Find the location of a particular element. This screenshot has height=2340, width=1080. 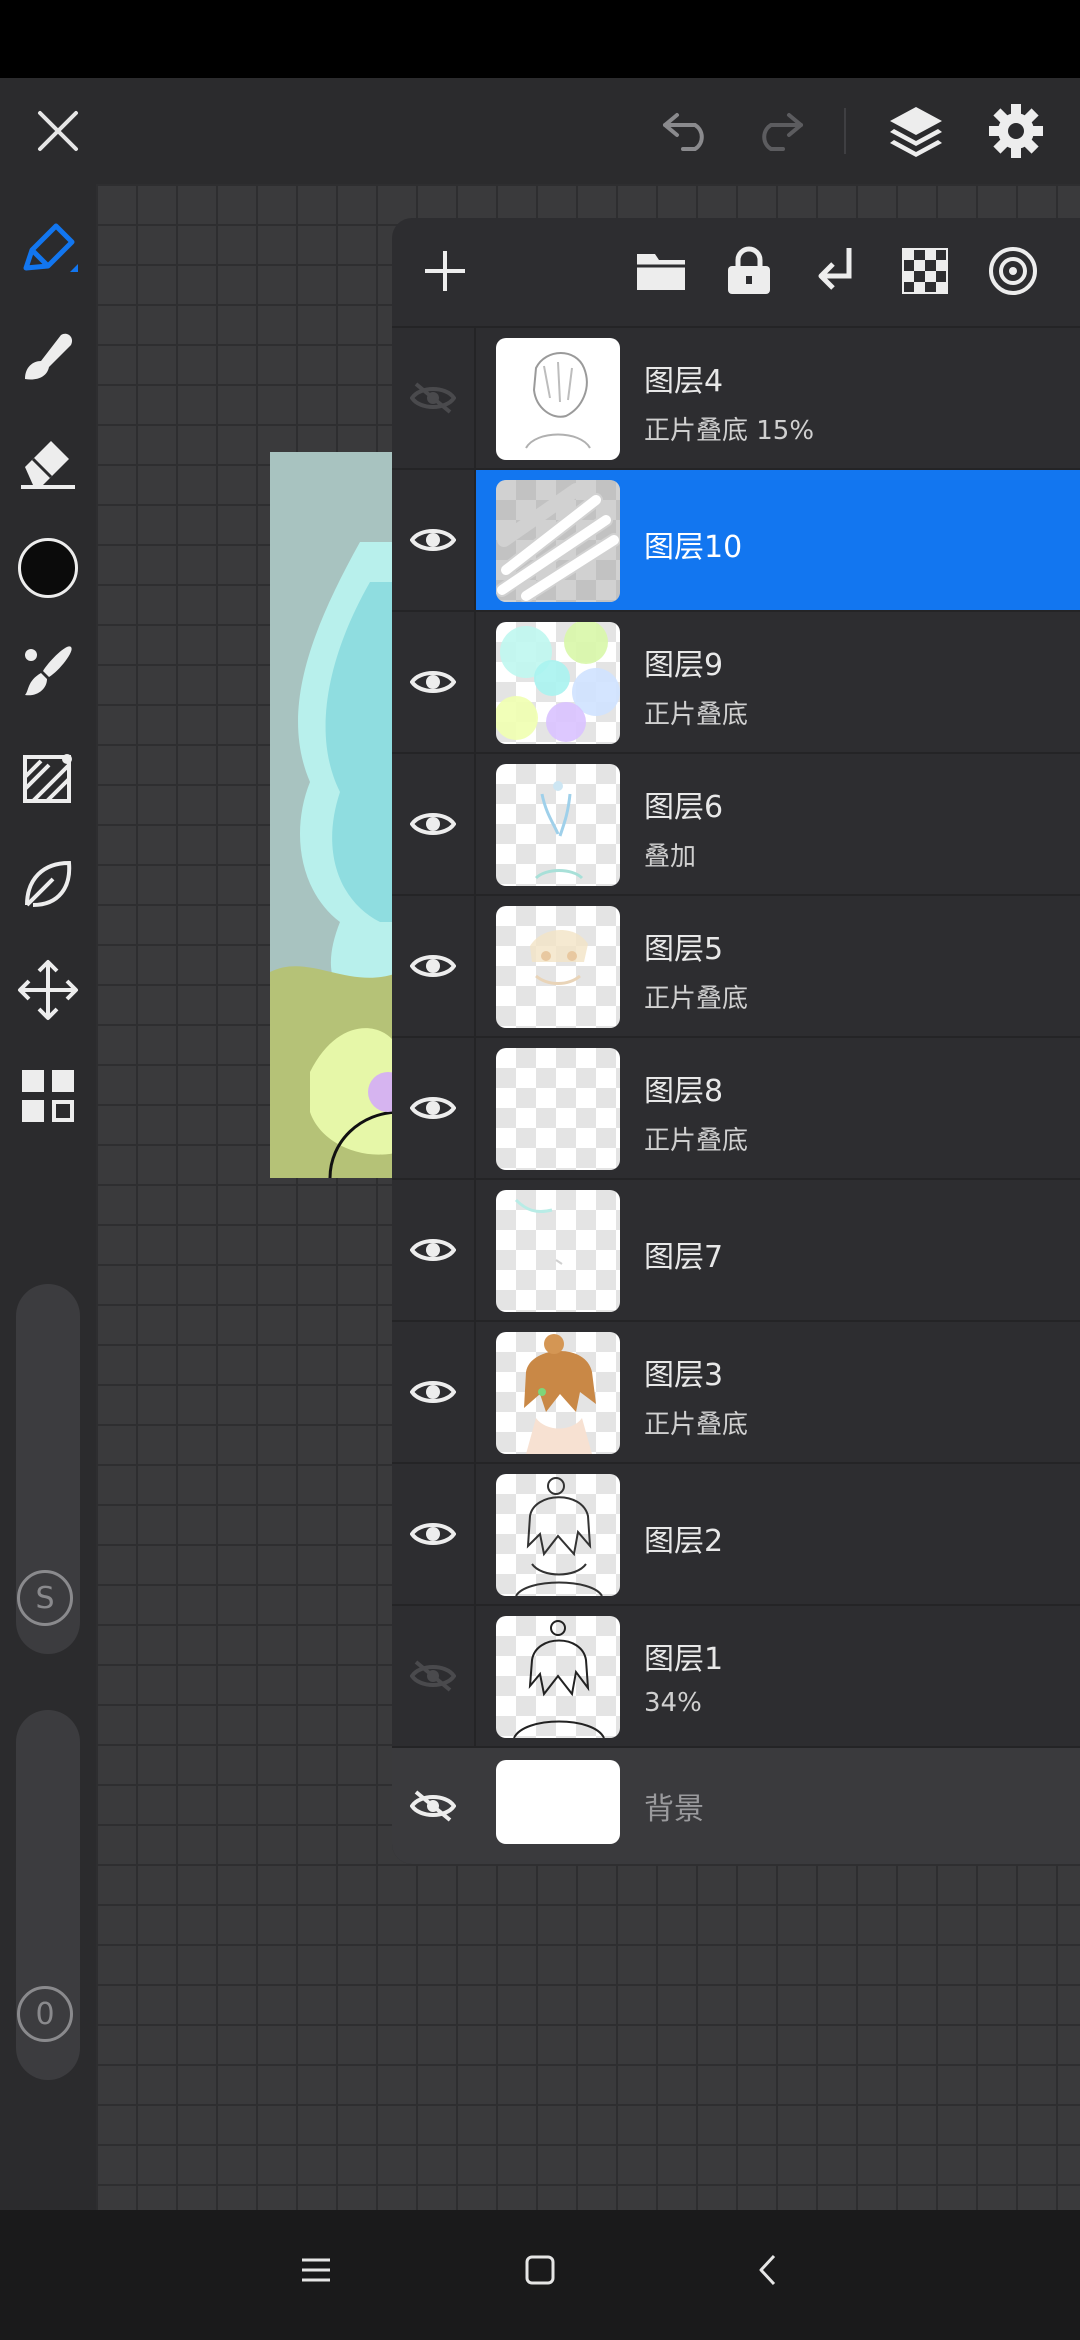

layer-name: 图层6 is located at coordinates (684, 807).